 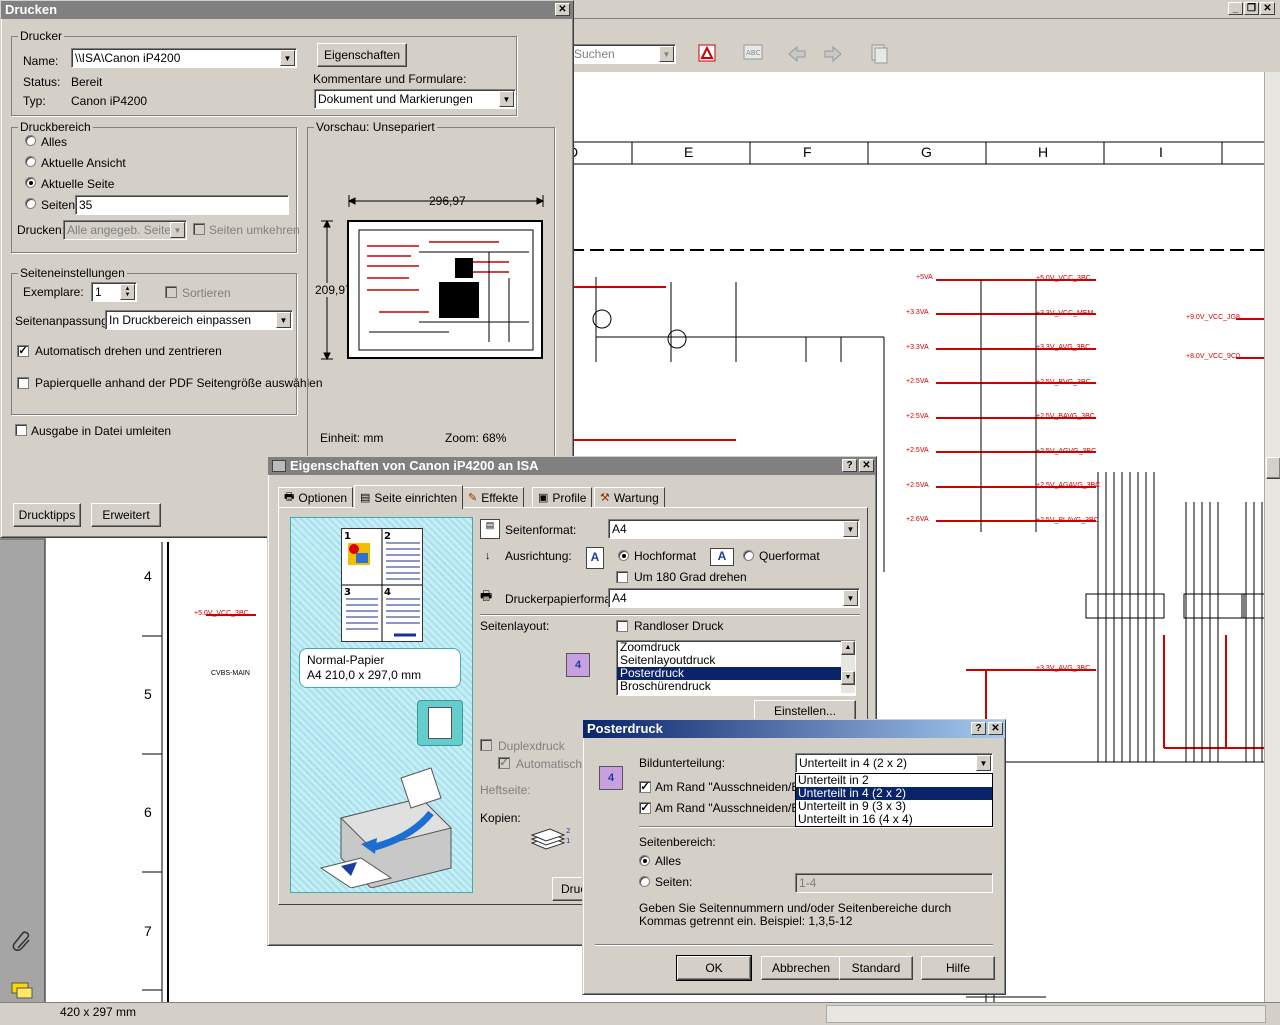 What do you see at coordinates (171, 292) in the screenshot?
I see `collate-checkbox` at bounding box center [171, 292].